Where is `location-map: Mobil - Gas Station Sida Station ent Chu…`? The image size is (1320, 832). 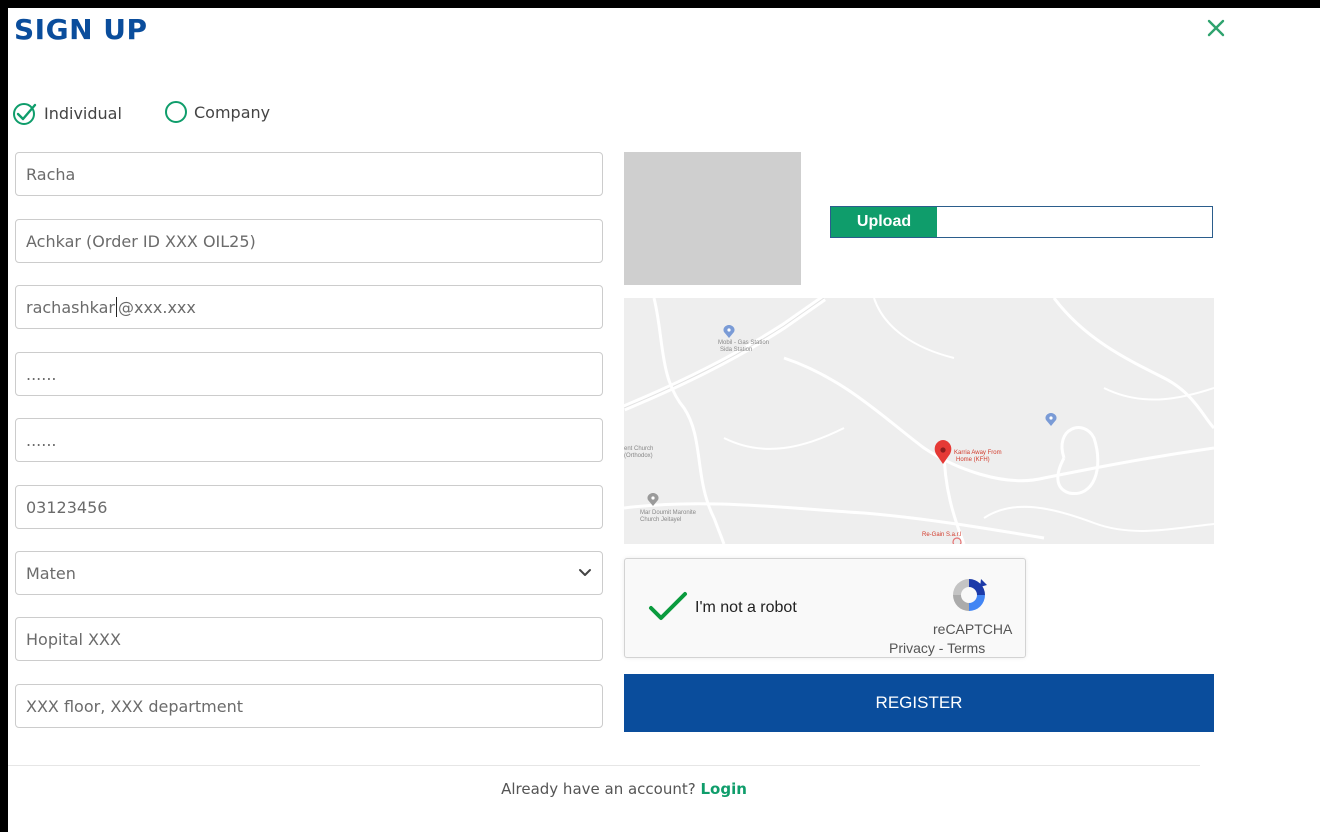 location-map: Mobil - Gas Station Sida Station ent Chu… is located at coordinates (919, 421).